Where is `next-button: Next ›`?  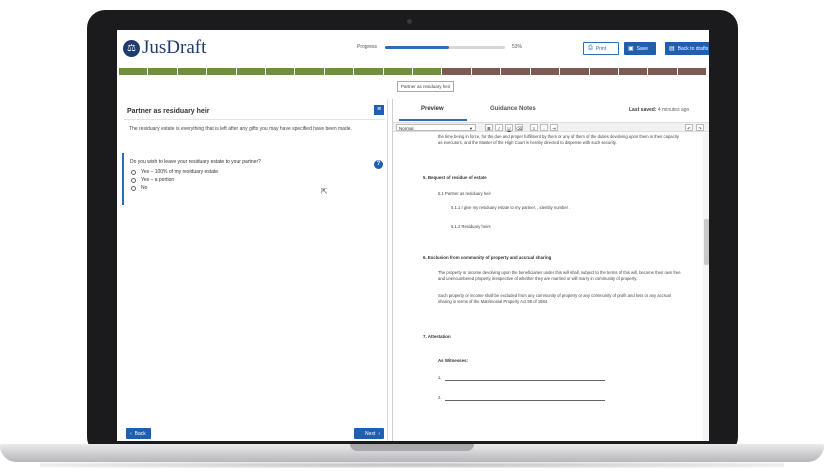 next-button: Next › is located at coordinates (369, 433).